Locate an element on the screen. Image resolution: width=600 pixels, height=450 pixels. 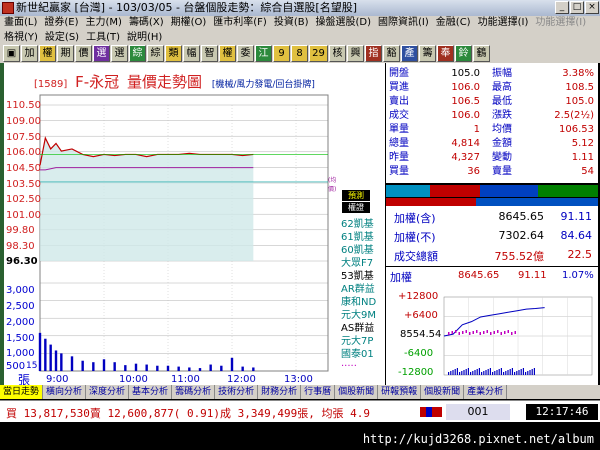
menu-finance: 金融(C) is located at coordinates (453, 23).